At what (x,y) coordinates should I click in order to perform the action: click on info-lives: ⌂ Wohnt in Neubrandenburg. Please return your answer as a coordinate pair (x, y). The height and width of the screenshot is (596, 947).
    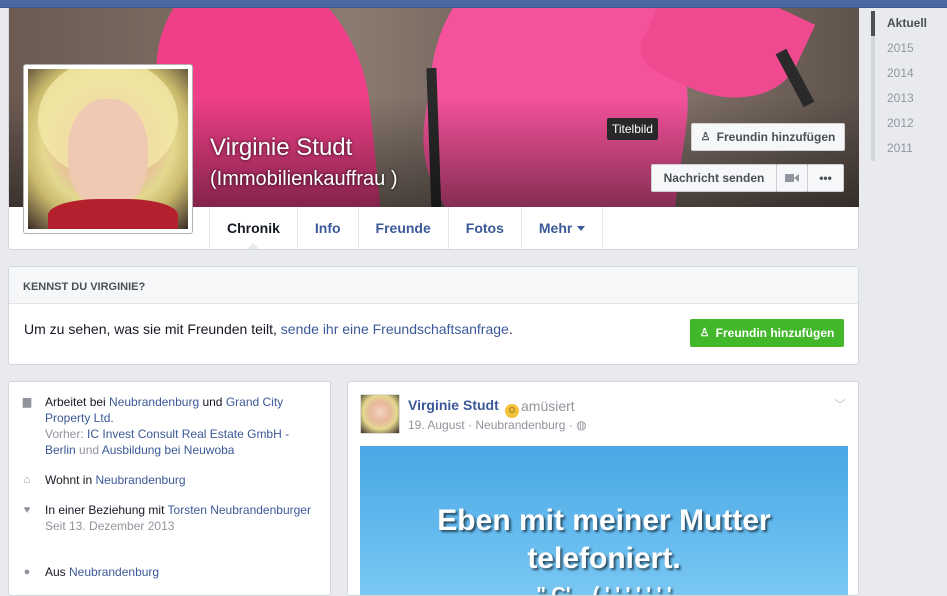
    Looking at the image, I should click on (171, 480).